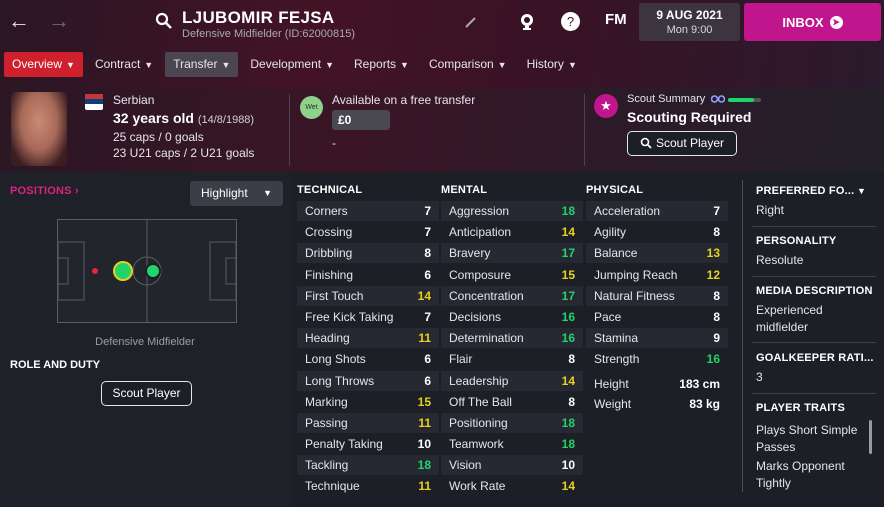  What do you see at coordinates (368, 232) in the screenshot?
I see `attribute-row-crossing: Crossing 7` at bounding box center [368, 232].